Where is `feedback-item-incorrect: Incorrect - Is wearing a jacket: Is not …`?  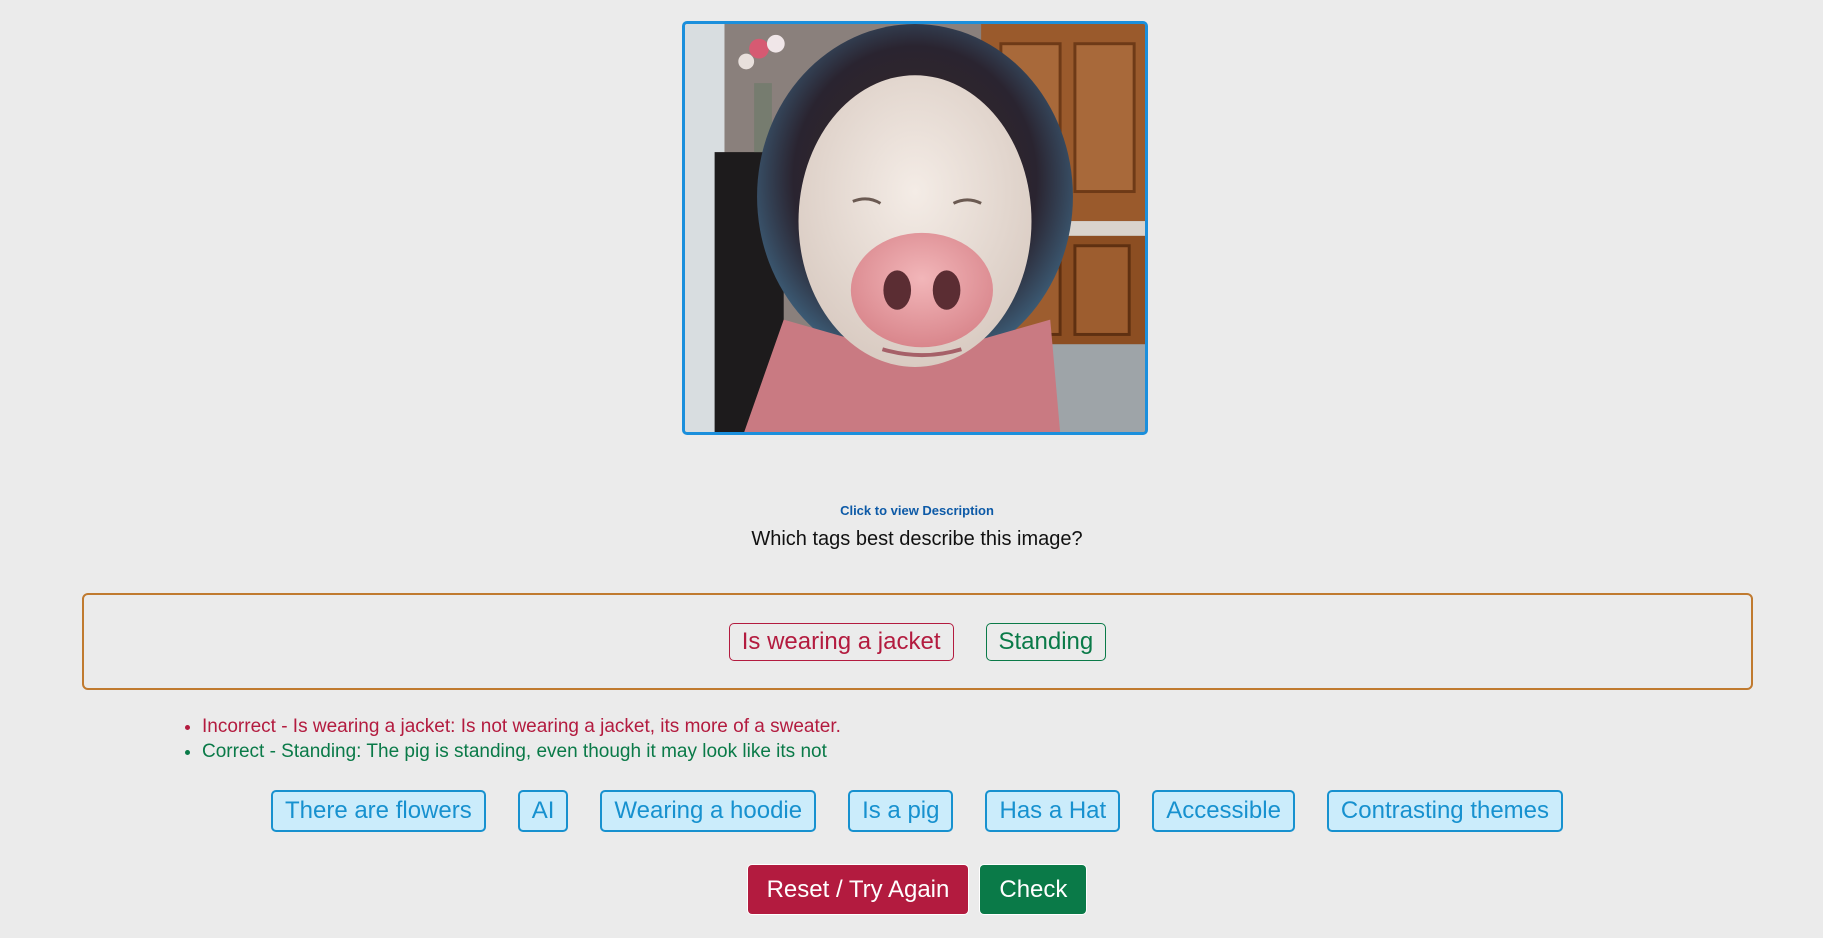 feedback-item-incorrect: Incorrect - Is wearing a jacket: Is not … is located at coordinates (521, 726).